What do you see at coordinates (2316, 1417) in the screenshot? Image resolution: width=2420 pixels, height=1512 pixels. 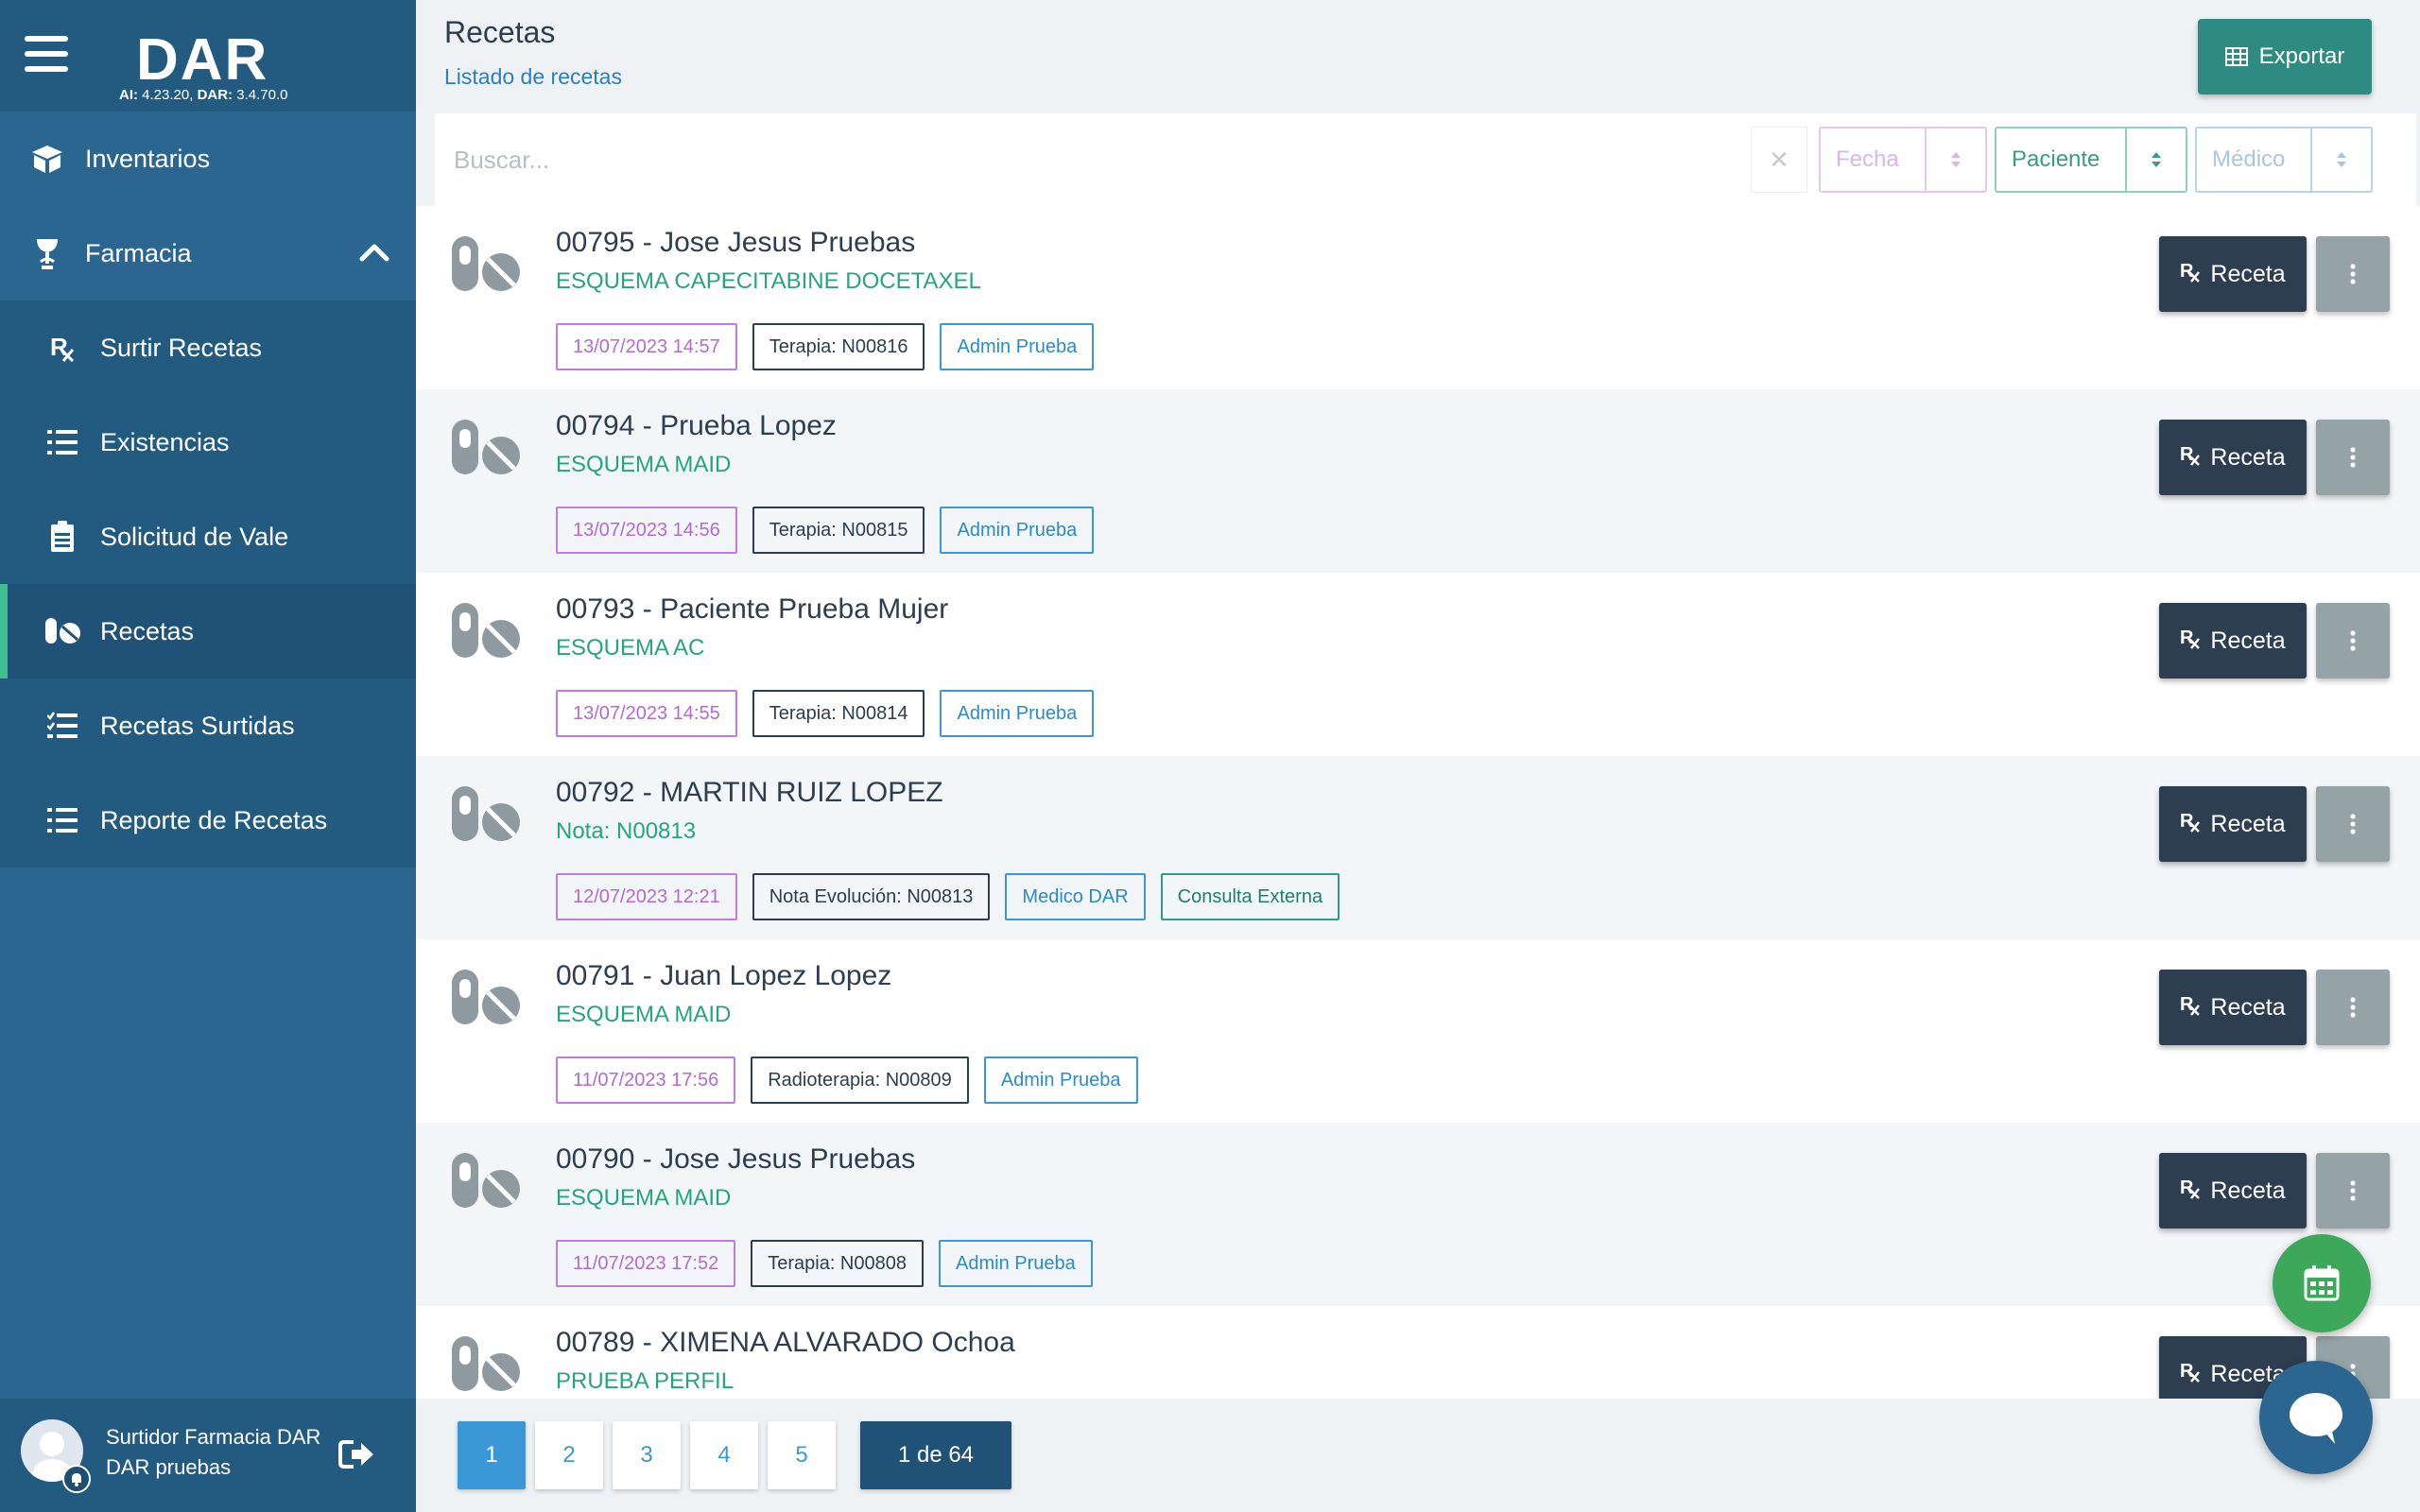 I see `chat-button` at bounding box center [2316, 1417].